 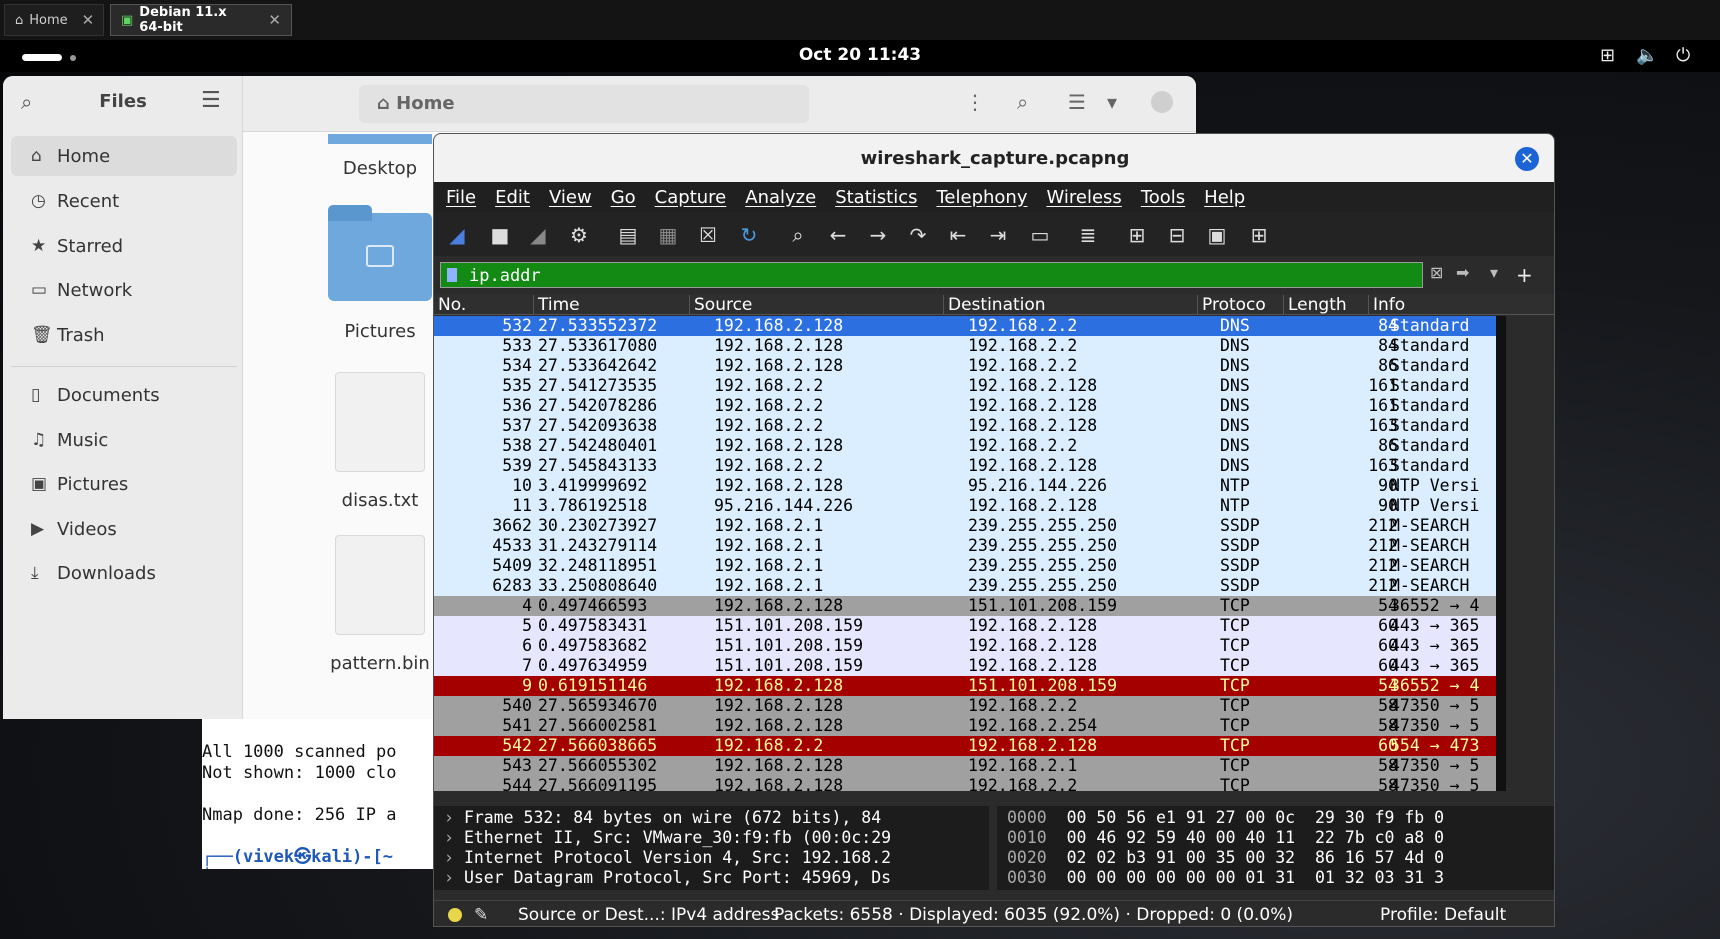 I want to click on status-profile: Profile: Default, so click(x=1443, y=915).